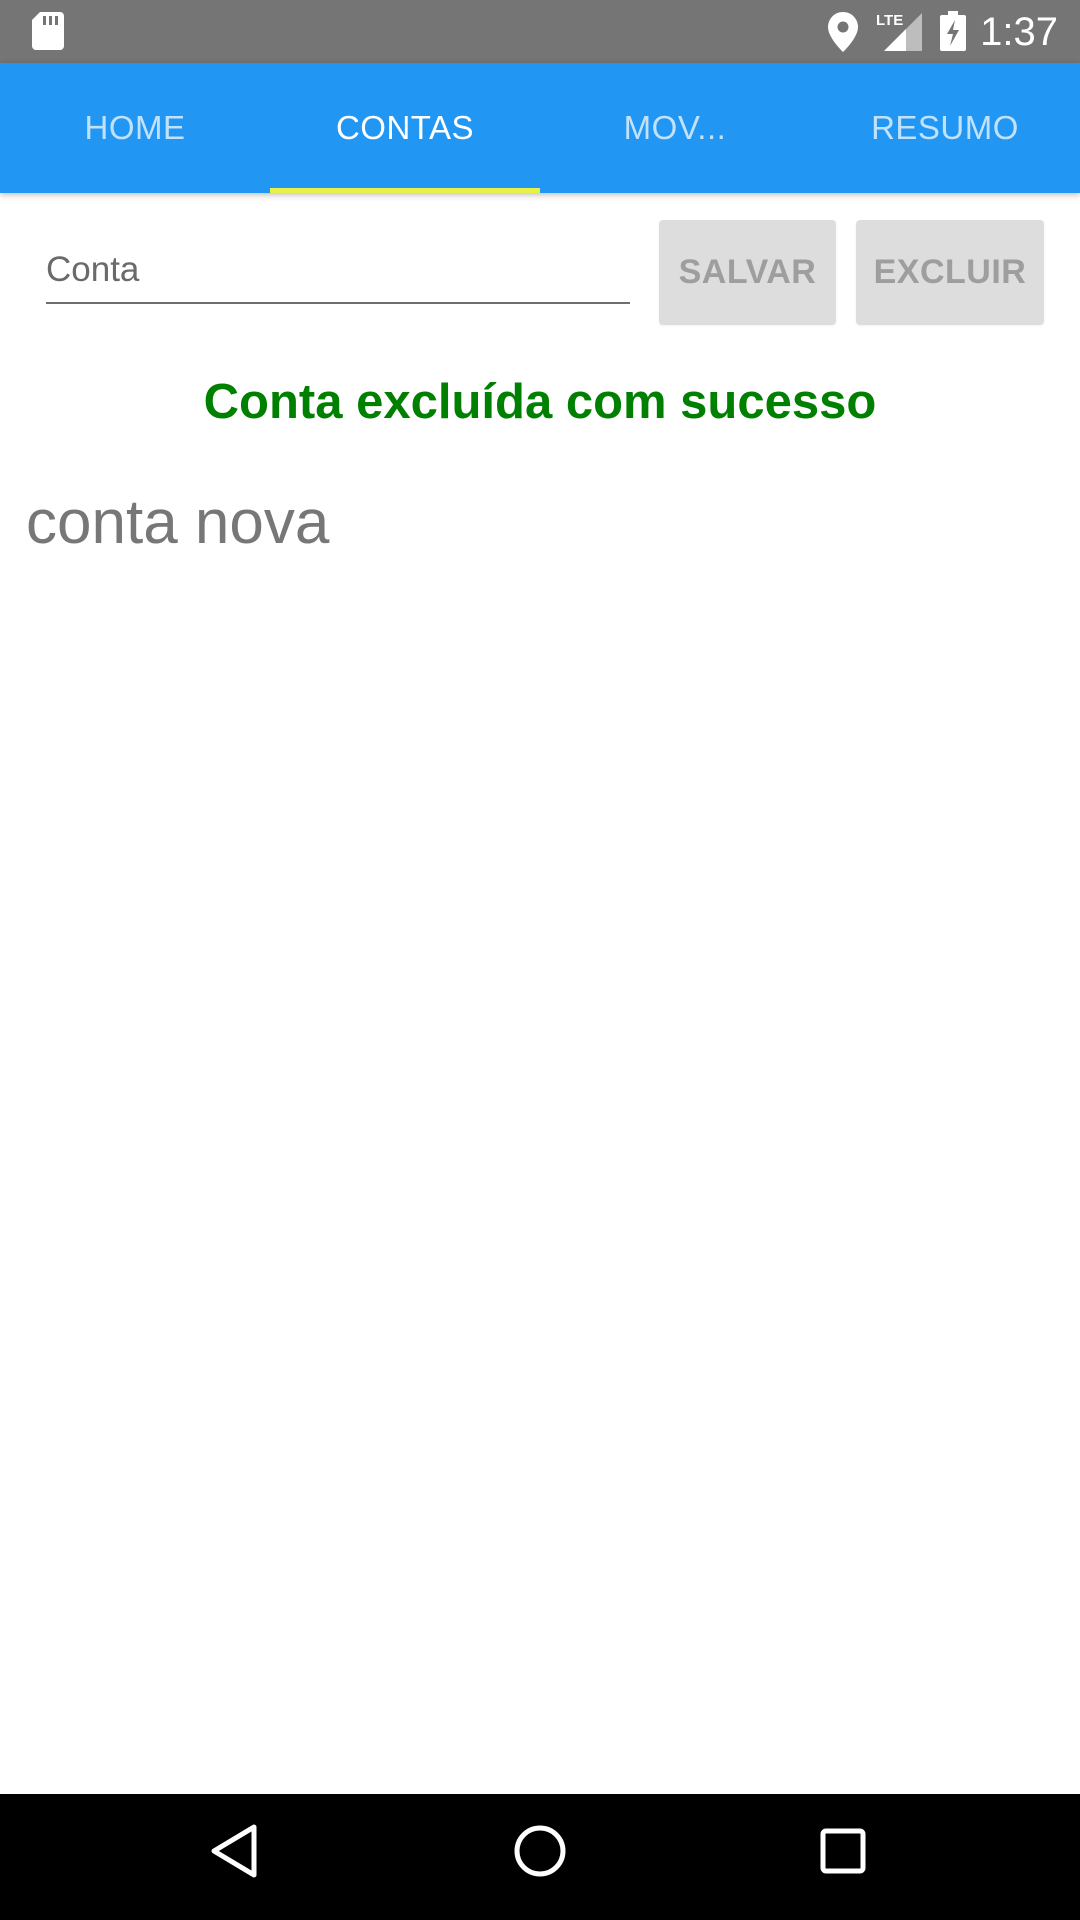 This screenshot has width=1080, height=1920. Describe the element at coordinates (405, 190) in the screenshot. I see `tab-indicator` at that location.